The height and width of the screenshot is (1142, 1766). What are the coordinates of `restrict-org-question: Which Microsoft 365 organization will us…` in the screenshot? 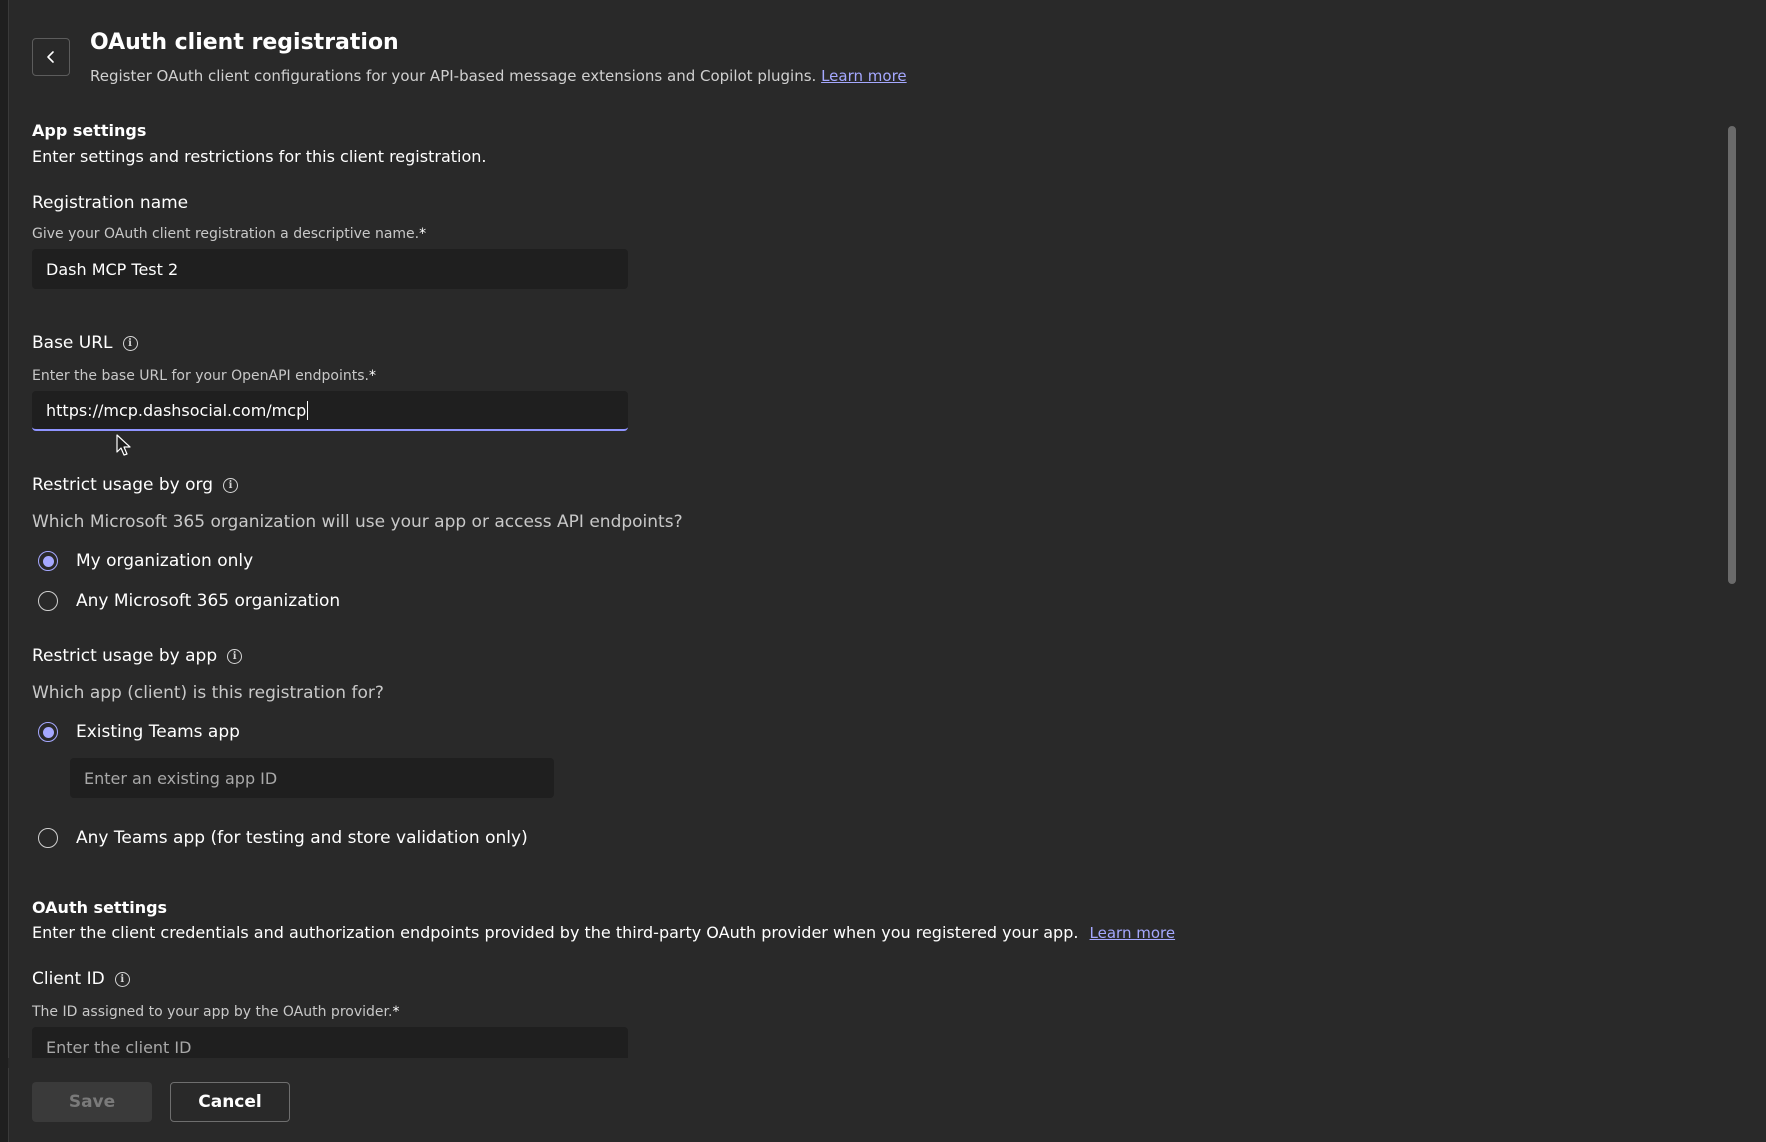 It's located at (357, 522).